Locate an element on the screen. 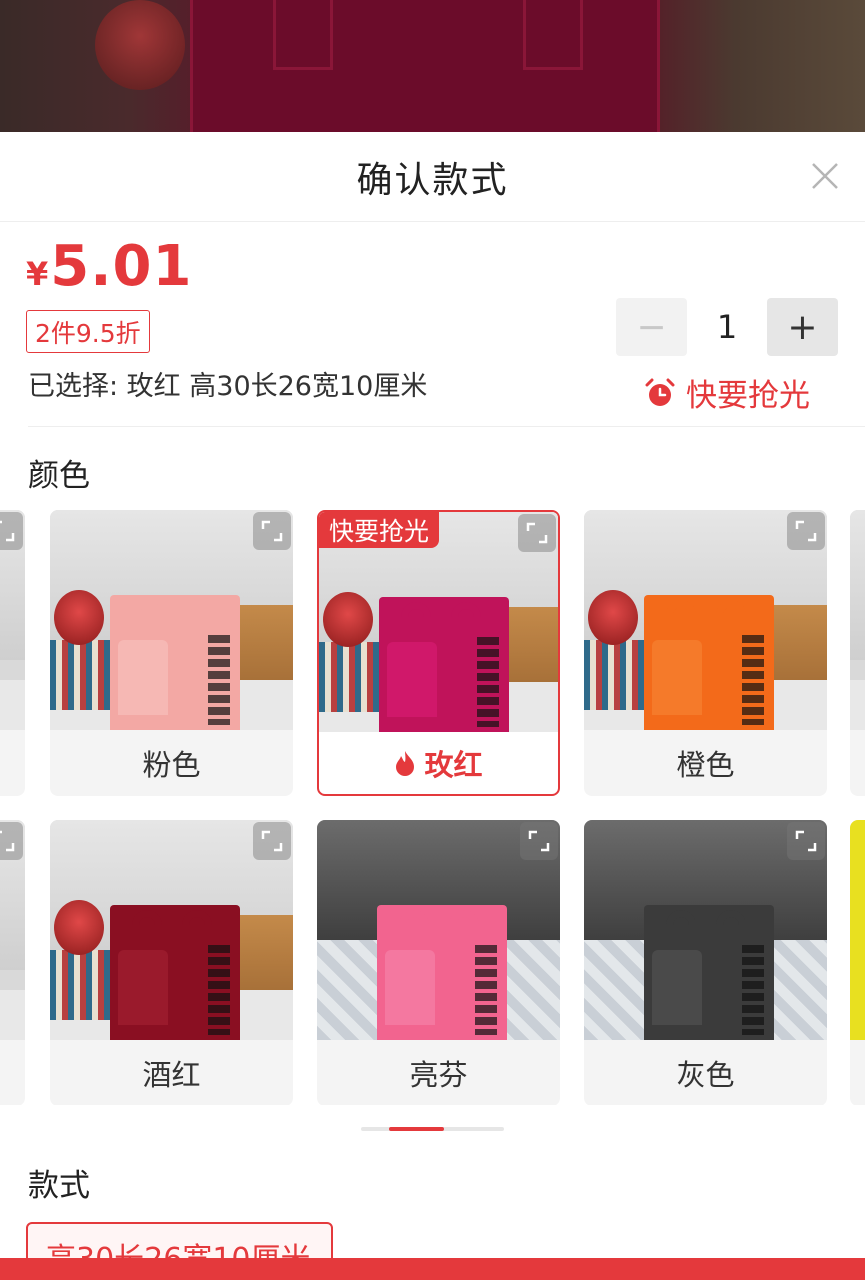 The height and width of the screenshot is (1280, 865). close-icon is located at coordinates (825, 176).